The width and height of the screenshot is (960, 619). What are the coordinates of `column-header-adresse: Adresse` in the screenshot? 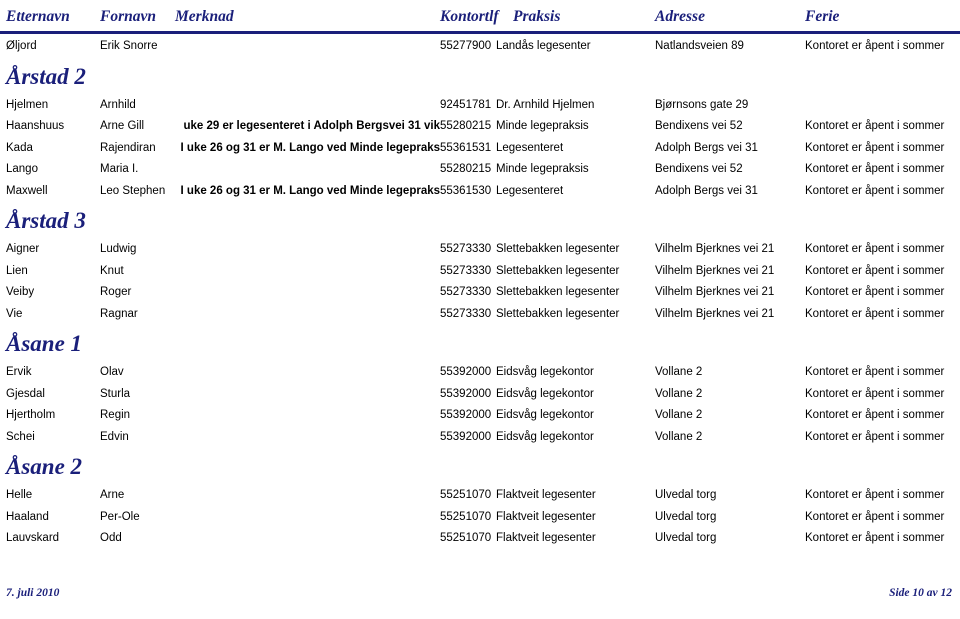 It's located at (680, 16).